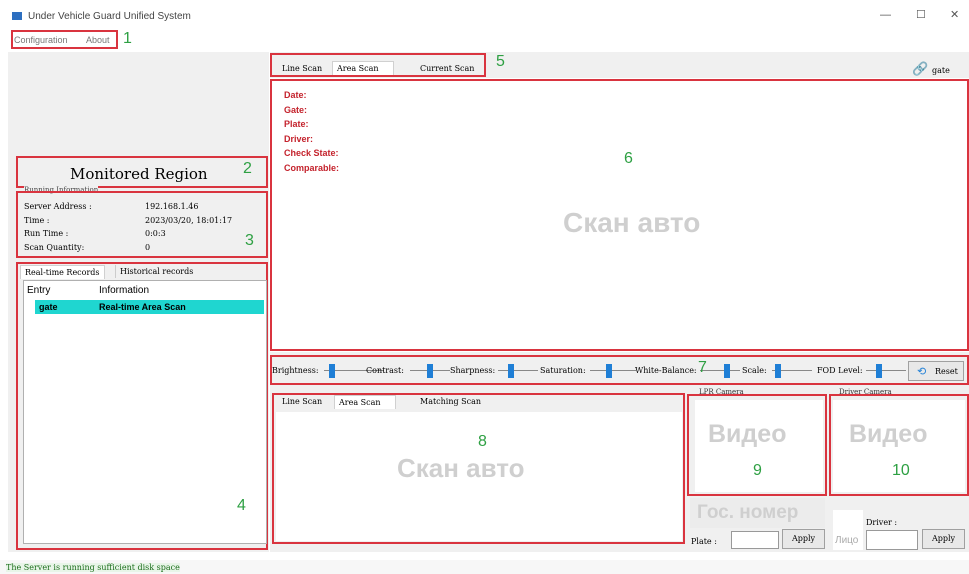  I want to click on column-information: Information, so click(124, 290).